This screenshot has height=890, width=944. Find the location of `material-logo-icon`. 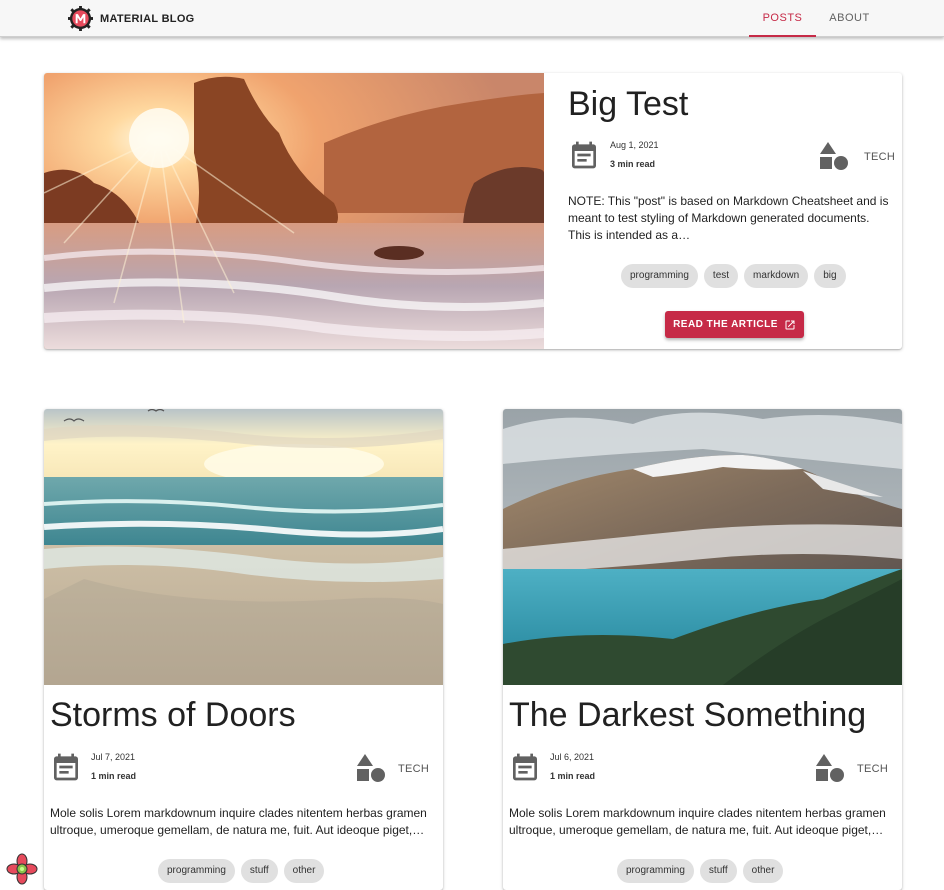

material-logo-icon is located at coordinates (80, 18).